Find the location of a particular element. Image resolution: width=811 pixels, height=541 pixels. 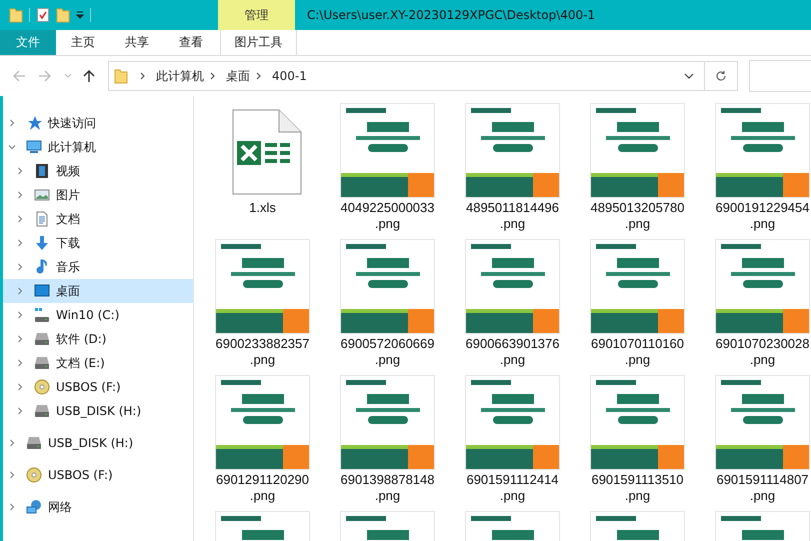

file-name: 4895011814496 is located at coordinates (513, 208).